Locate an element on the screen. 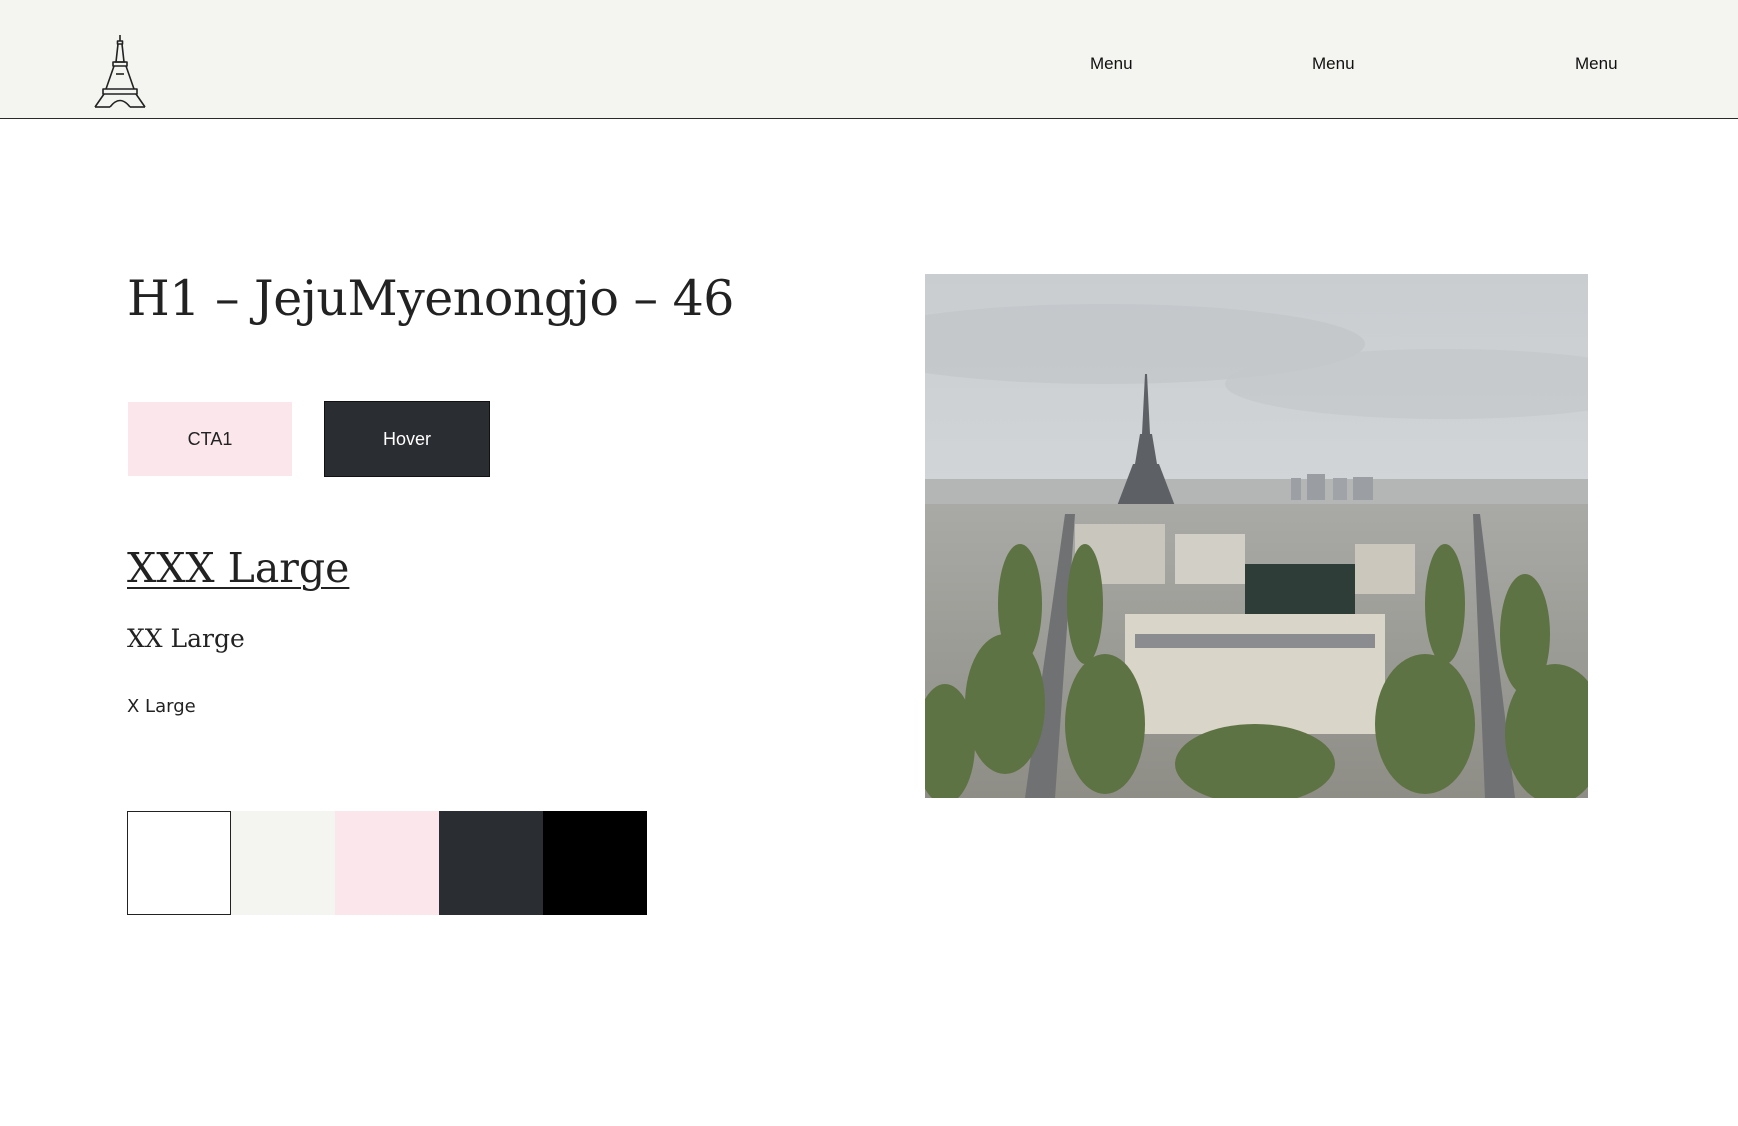 This screenshot has height=1126, width=1738. hover-button: Hover is located at coordinates (407, 439).